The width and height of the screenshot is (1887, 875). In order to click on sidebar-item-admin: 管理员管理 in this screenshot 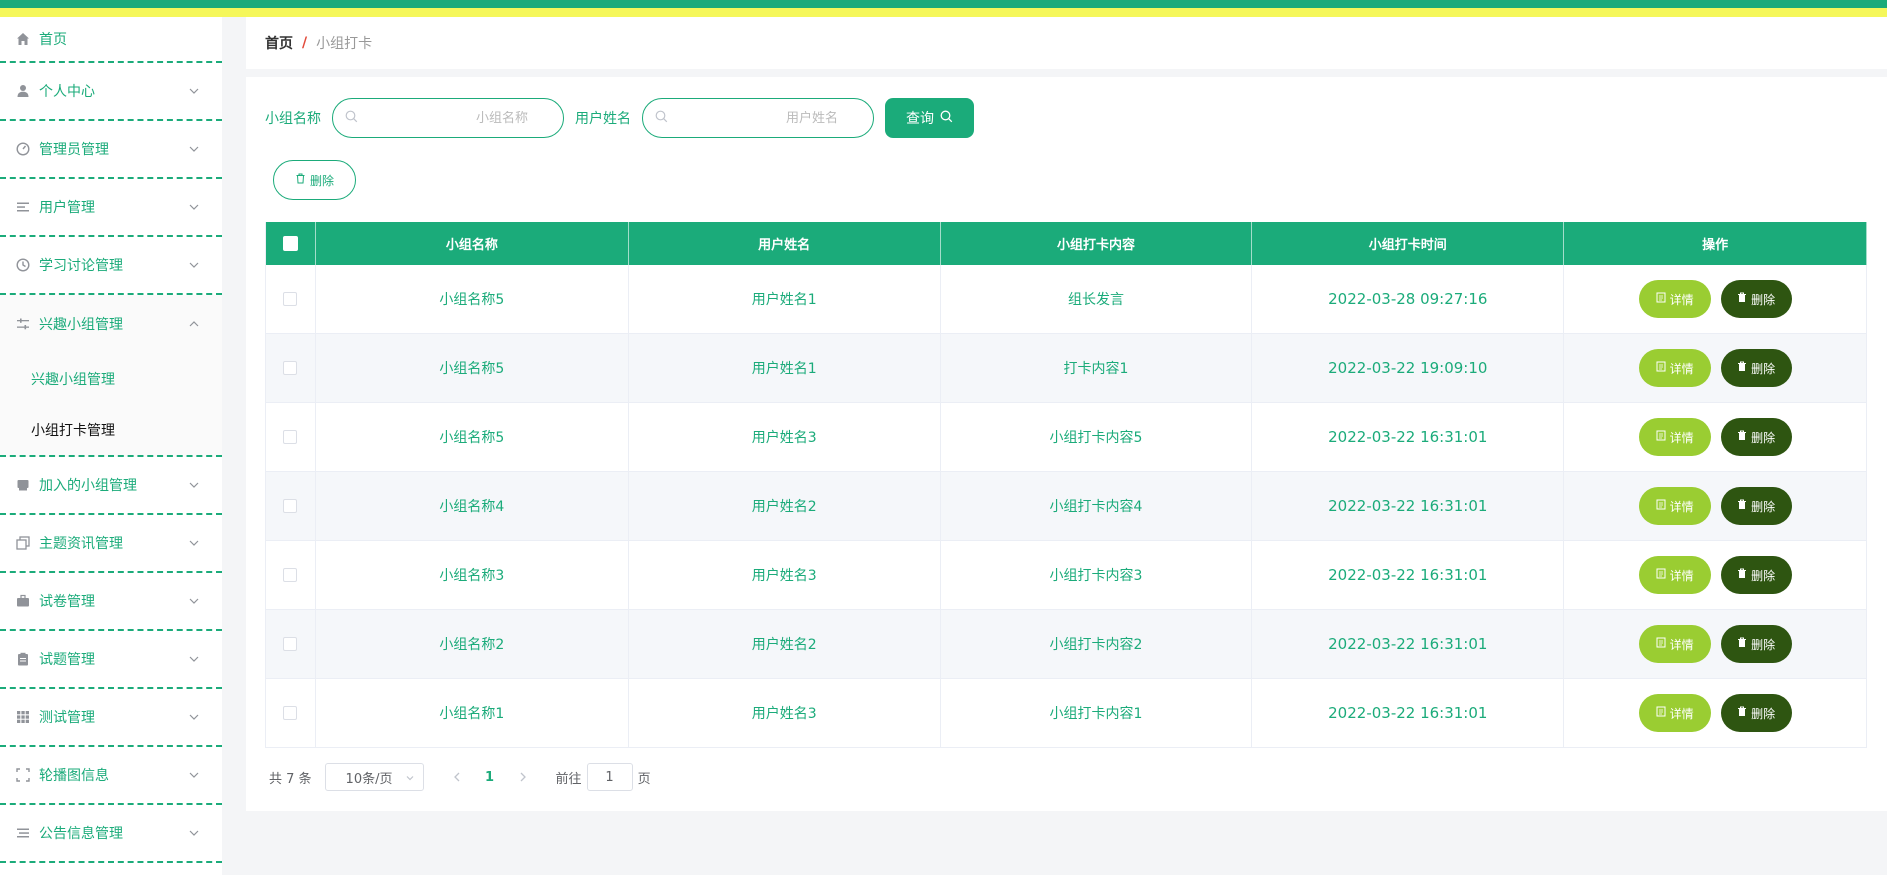, I will do `click(111, 150)`.